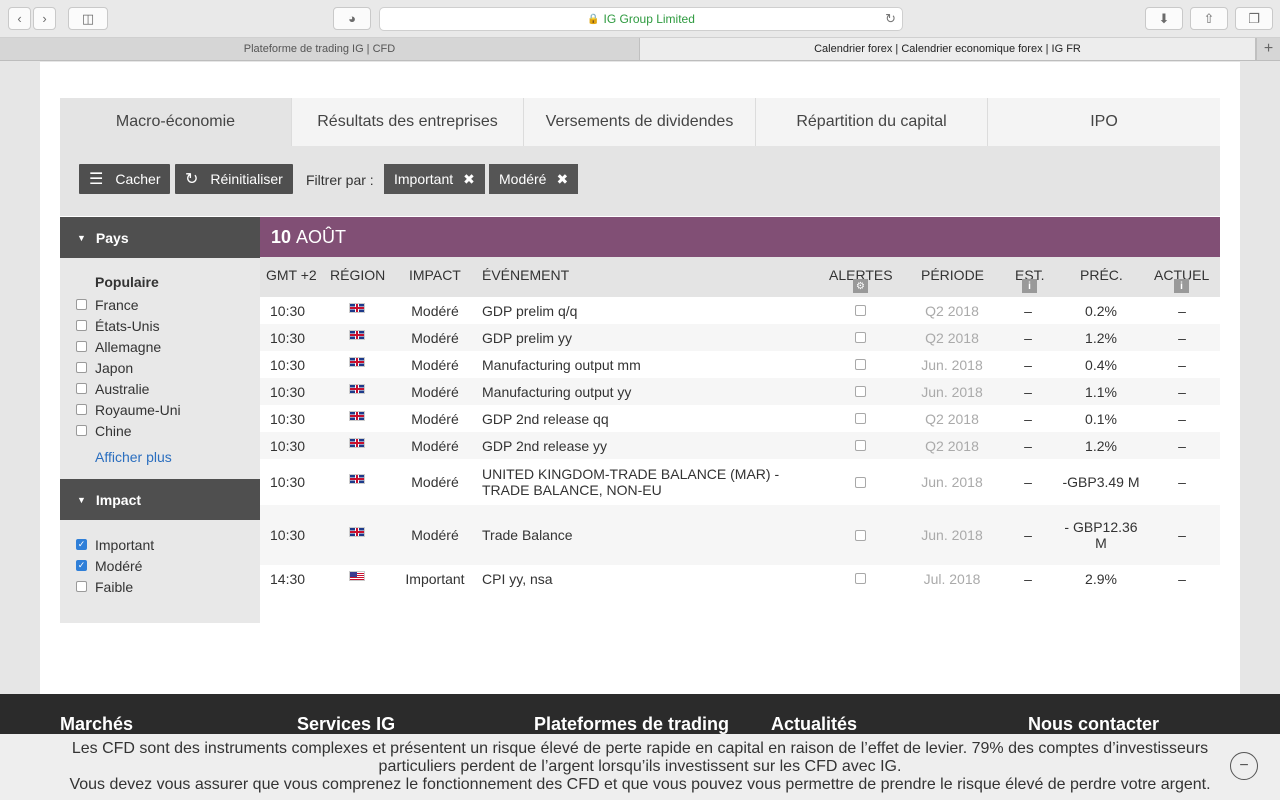 The height and width of the screenshot is (800, 1280). What do you see at coordinates (517, 578) in the screenshot?
I see `cell-event: CPI yy, nsa` at bounding box center [517, 578].